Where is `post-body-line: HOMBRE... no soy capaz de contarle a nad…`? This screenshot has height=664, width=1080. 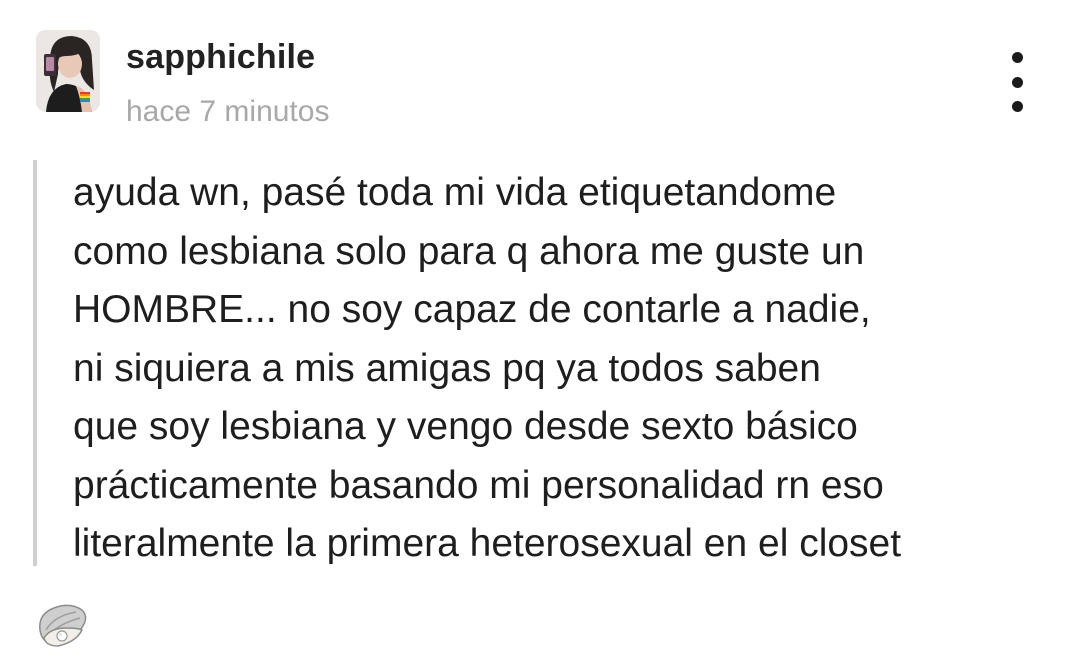 post-body-line: HOMBRE... no soy capaz de contarle a nad… is located at coordinates (472, 309).